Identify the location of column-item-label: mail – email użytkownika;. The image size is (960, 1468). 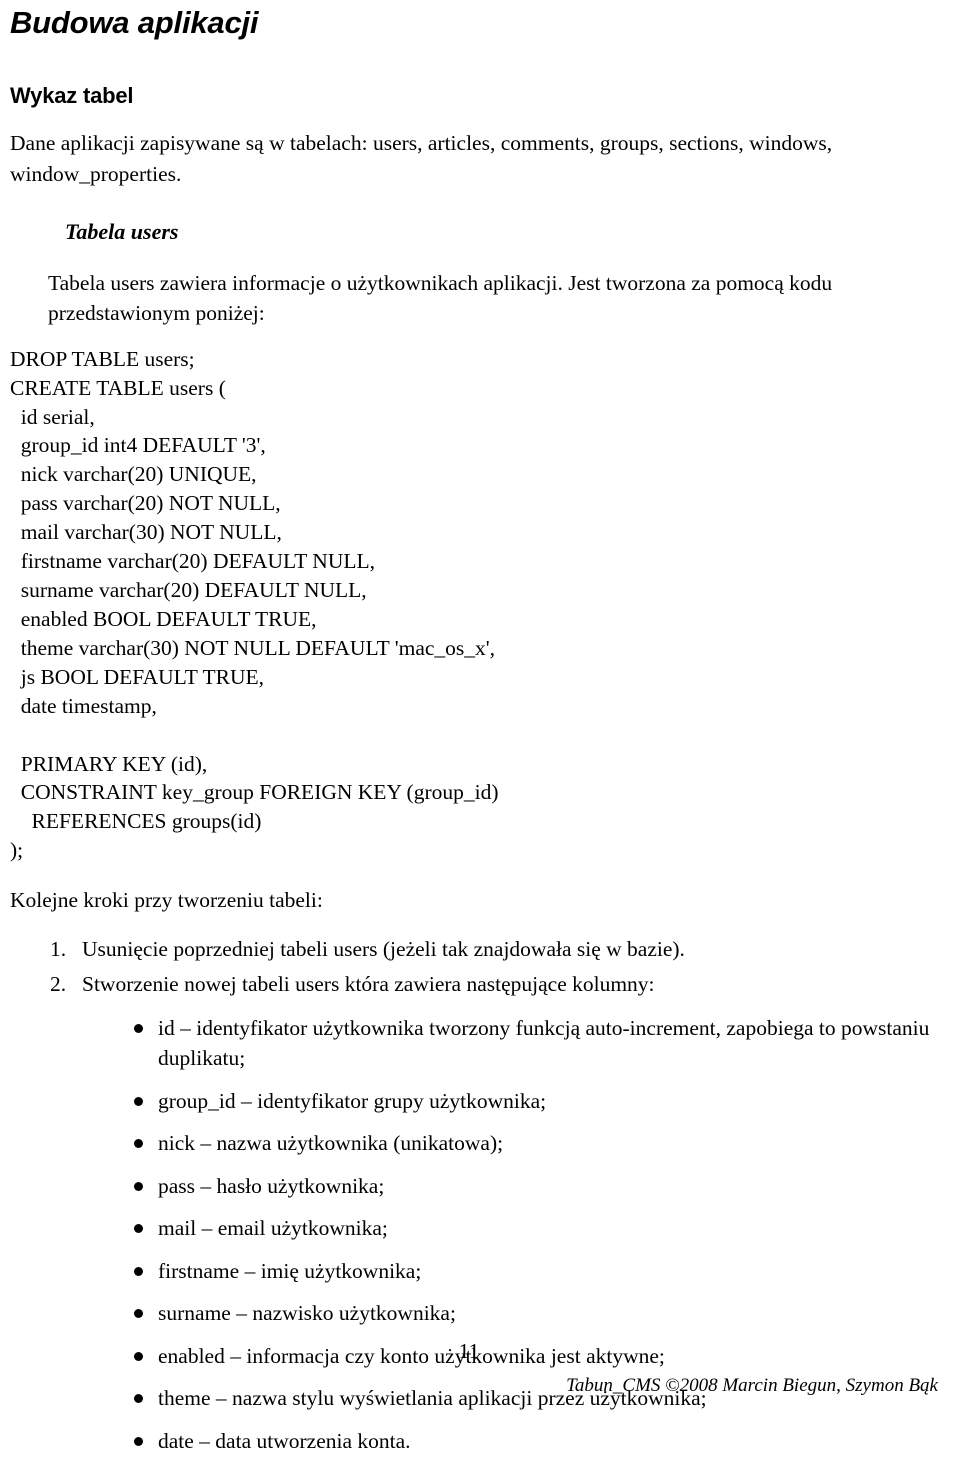
(273, 1228).